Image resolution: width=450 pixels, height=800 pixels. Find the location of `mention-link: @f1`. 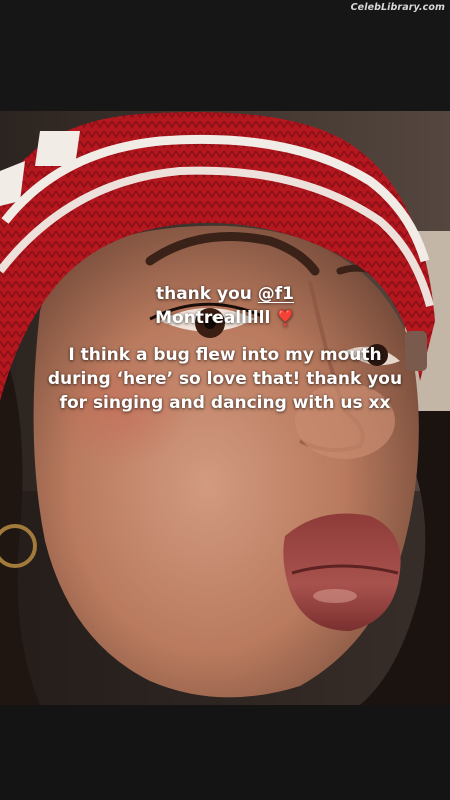

mention-link: @f1 is located at coordinates (276, 294).